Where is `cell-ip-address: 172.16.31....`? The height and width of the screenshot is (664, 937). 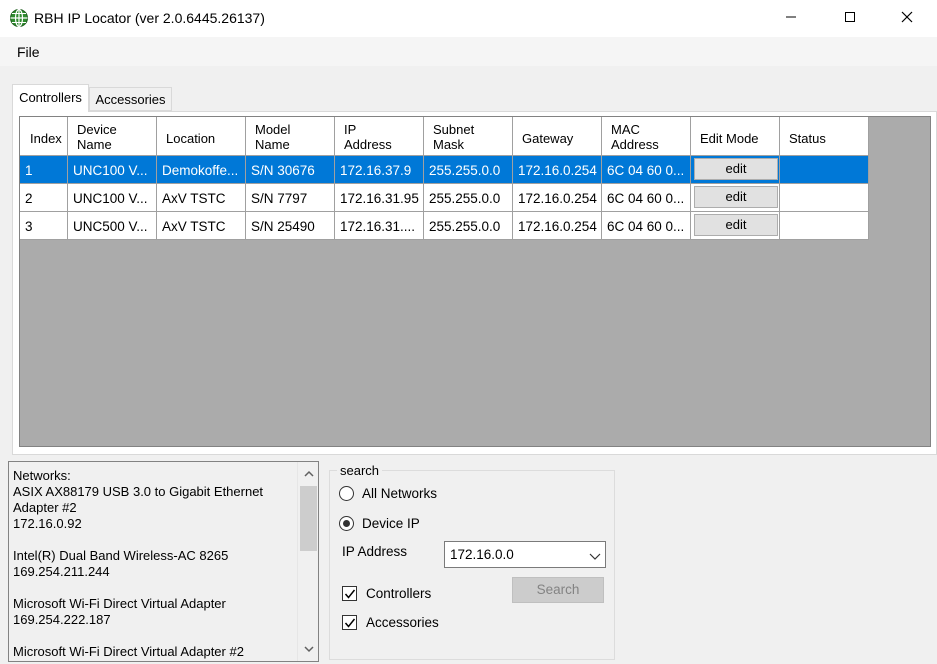 cell-ip-address: 172.16.31.... is located at coordinates (379, 226).